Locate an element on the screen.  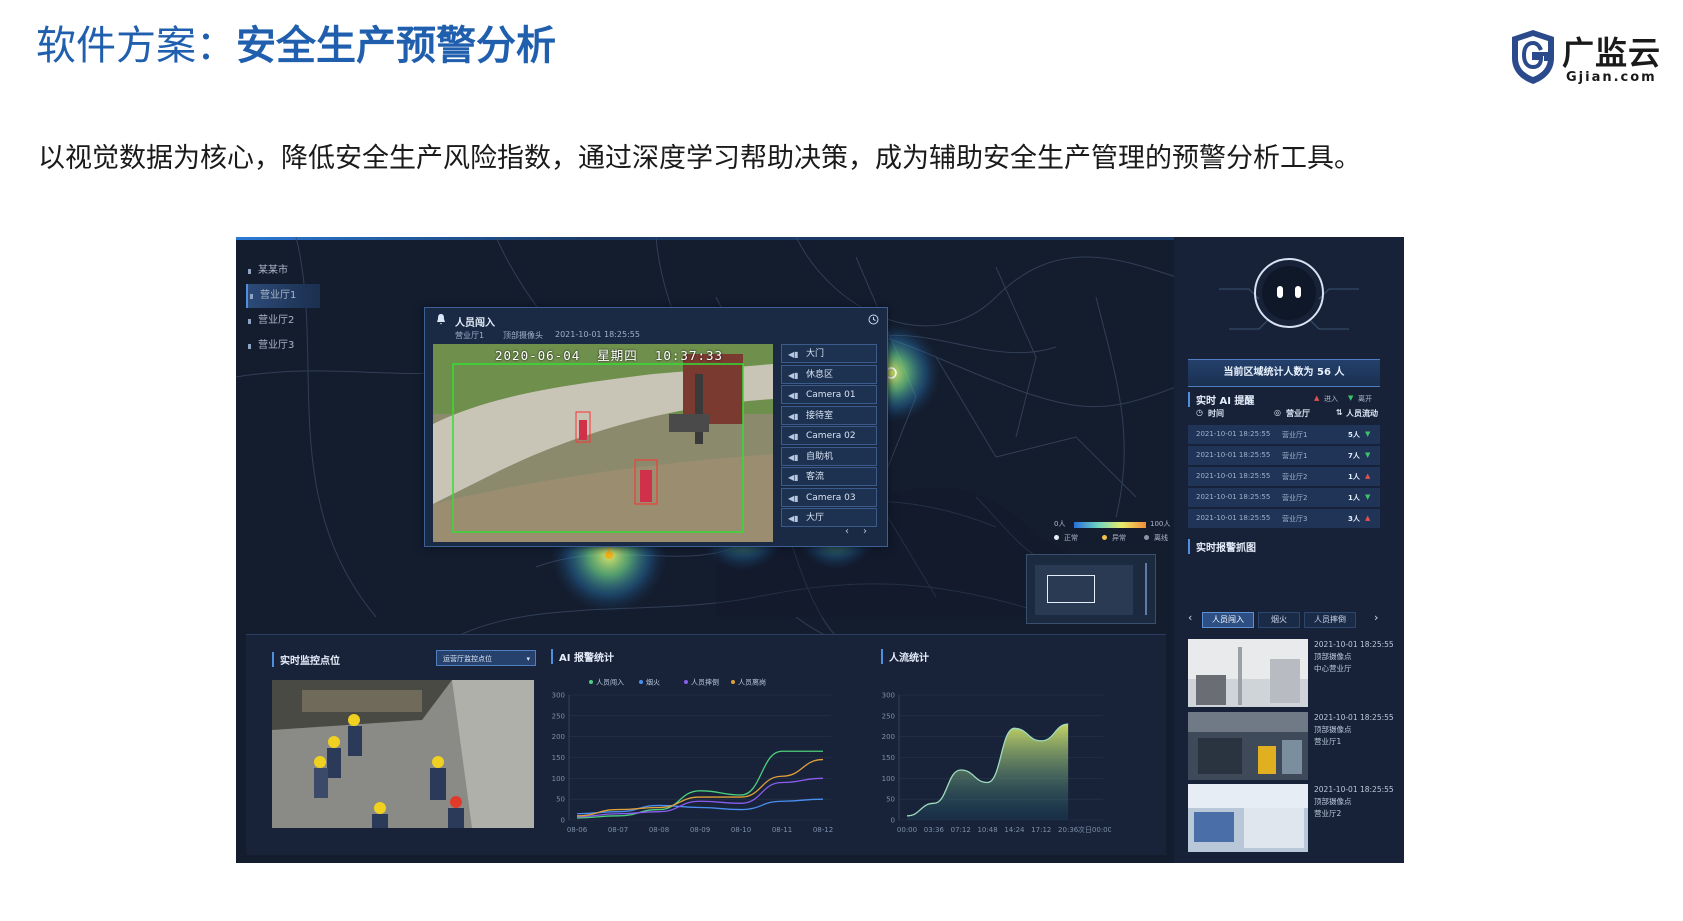
legend-label: 人员离岗 is located at coordinates (752, 682).